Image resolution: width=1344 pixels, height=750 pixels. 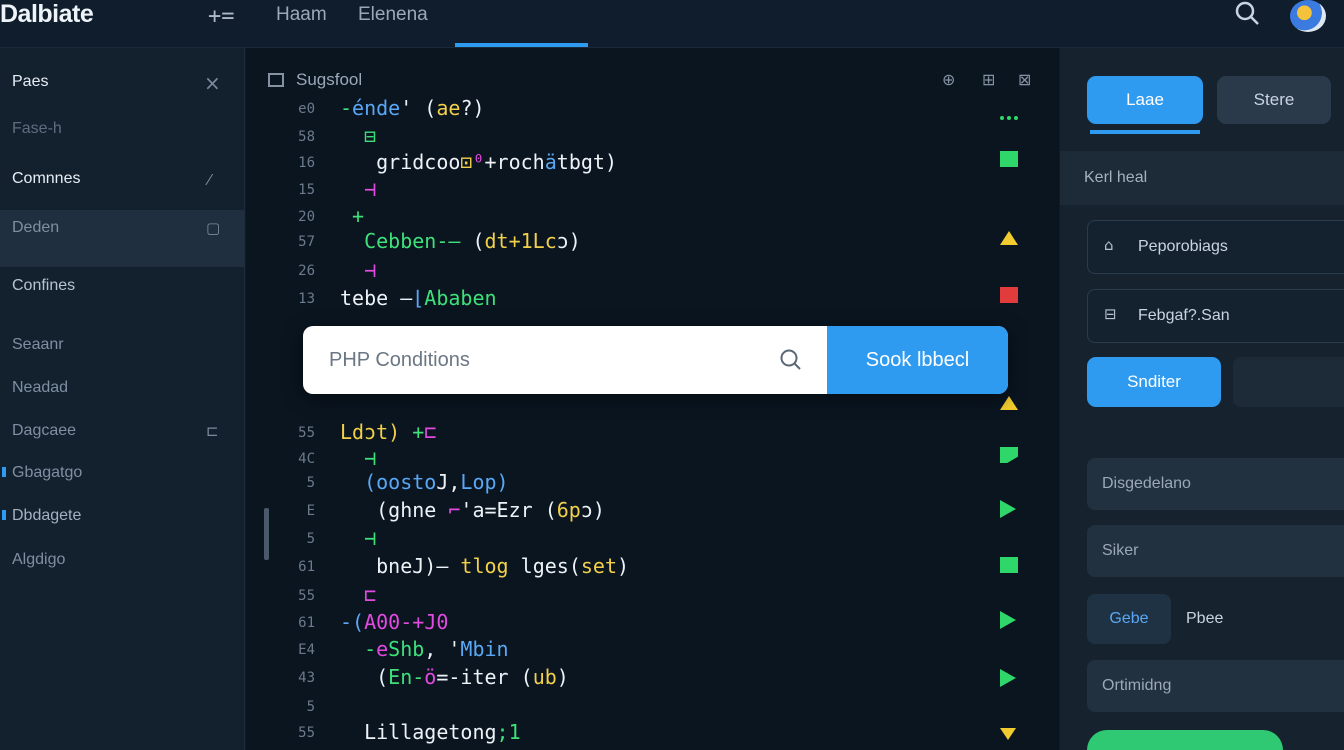 I want to click on line-number: 16, so click(x=306, y=163).